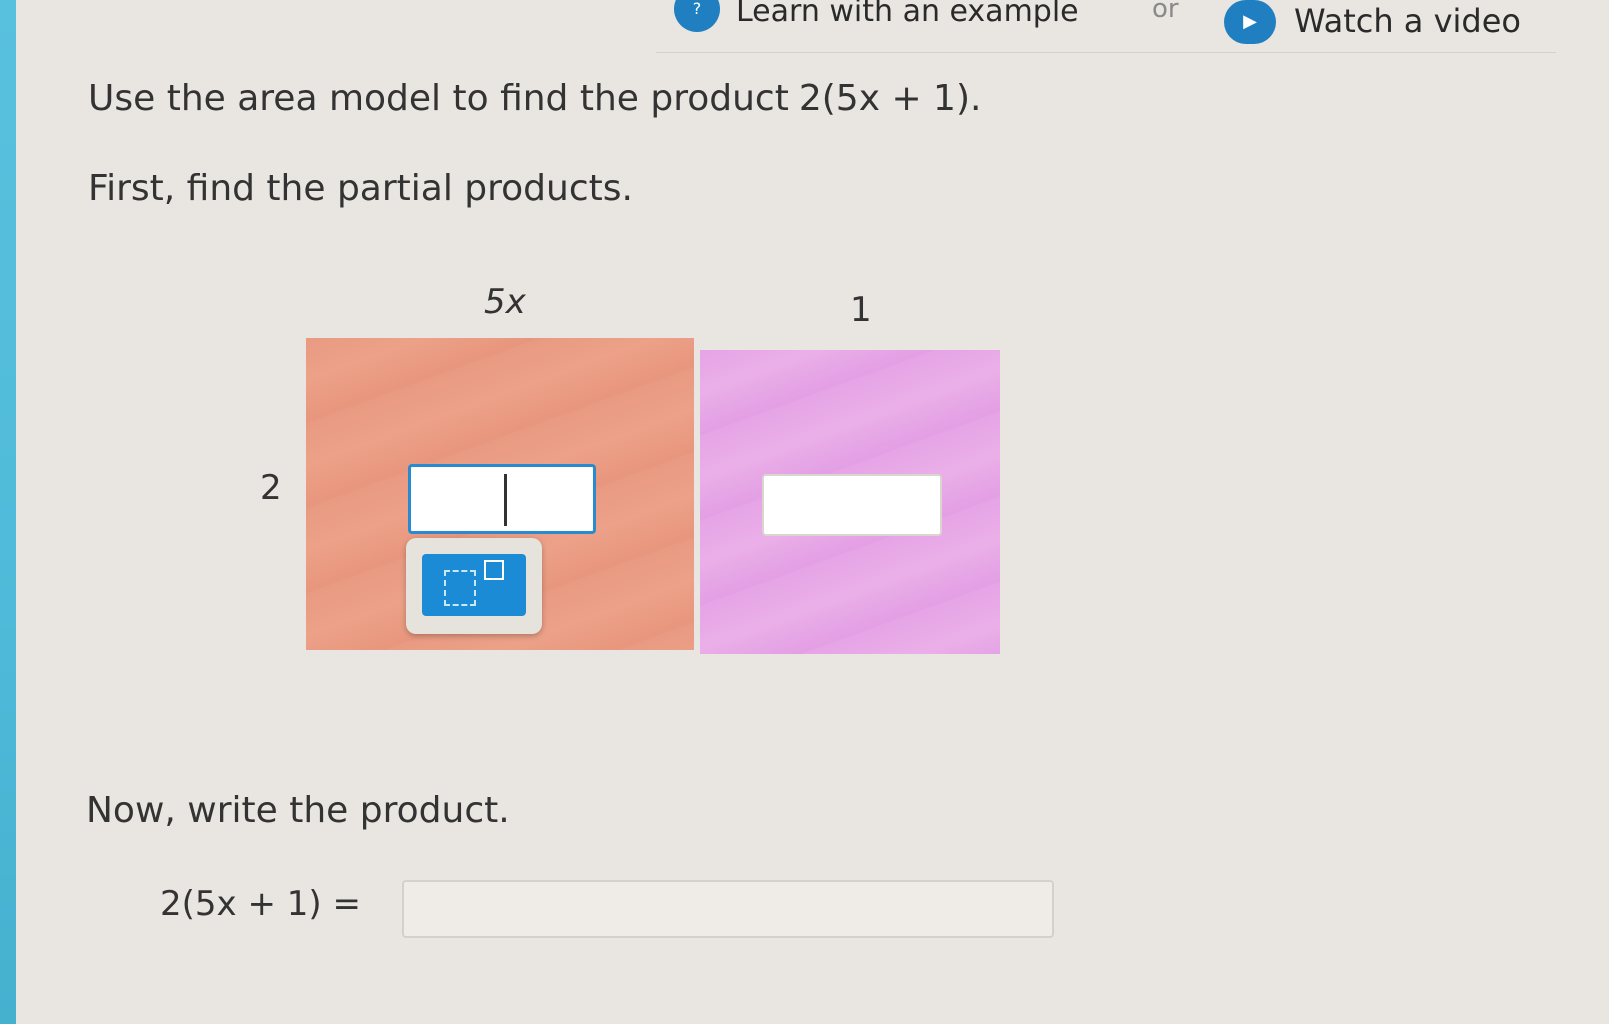 This screenshot has height=1024, width=1609. I want to click on prompt-text: Use the area model to find the product, so click(438, 98).